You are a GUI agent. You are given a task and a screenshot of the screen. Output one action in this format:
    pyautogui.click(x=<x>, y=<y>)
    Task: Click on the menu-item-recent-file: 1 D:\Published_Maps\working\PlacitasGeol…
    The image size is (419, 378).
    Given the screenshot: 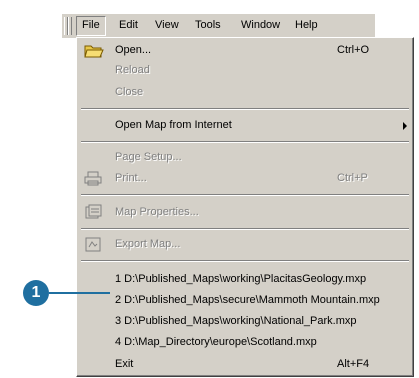 What is the action you would take?
    pyautogui.click(x=245, y=279)
    